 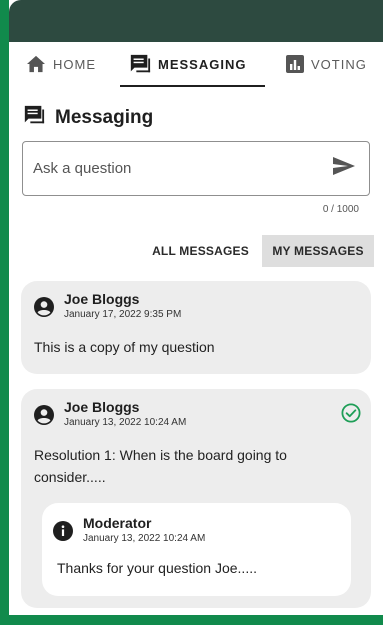 What do you see at coordinates (144, 538) in the screenshot?
I see `reply-date: January 13, 2022 10:24 AM` at bounding box center [144, 538].